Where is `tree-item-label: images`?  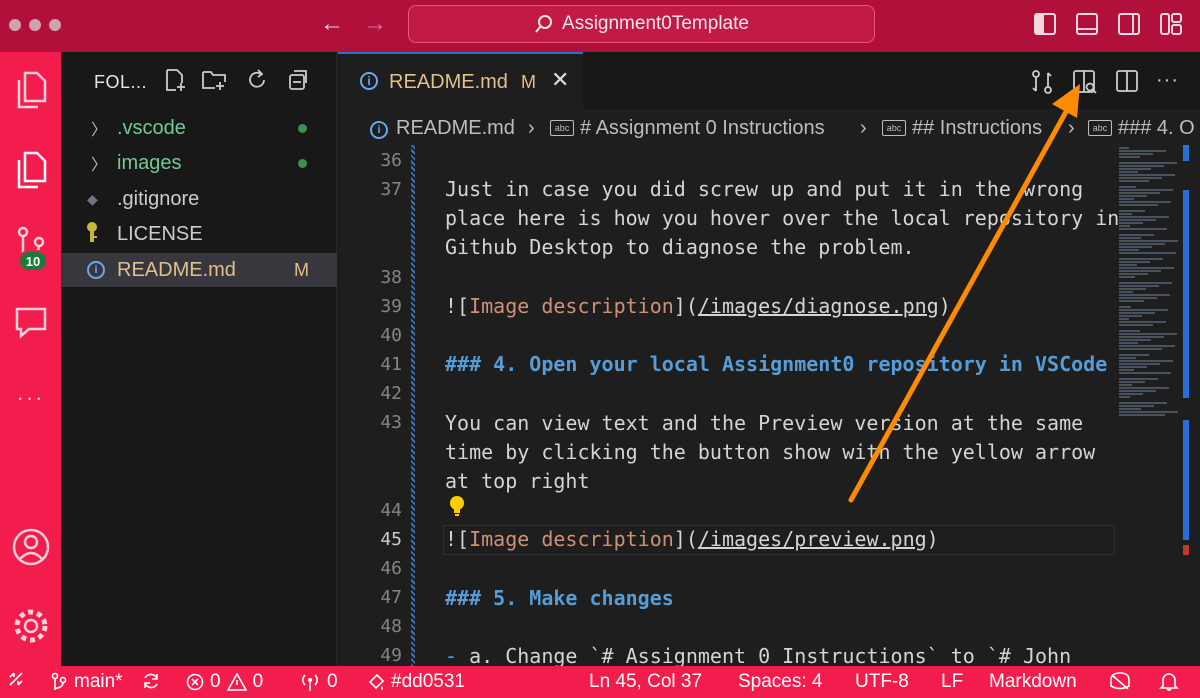
tree-item-label: images is located at coordinates (149, 162).